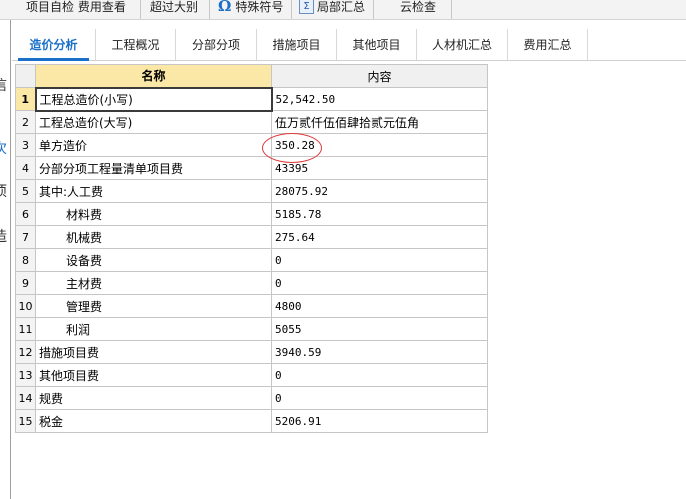 This screenshot has width=686, height=499. Describe the element at coordinates (341, 7) in the screenshot. I see `toolbar-item-label: 局部汇总` at that location.